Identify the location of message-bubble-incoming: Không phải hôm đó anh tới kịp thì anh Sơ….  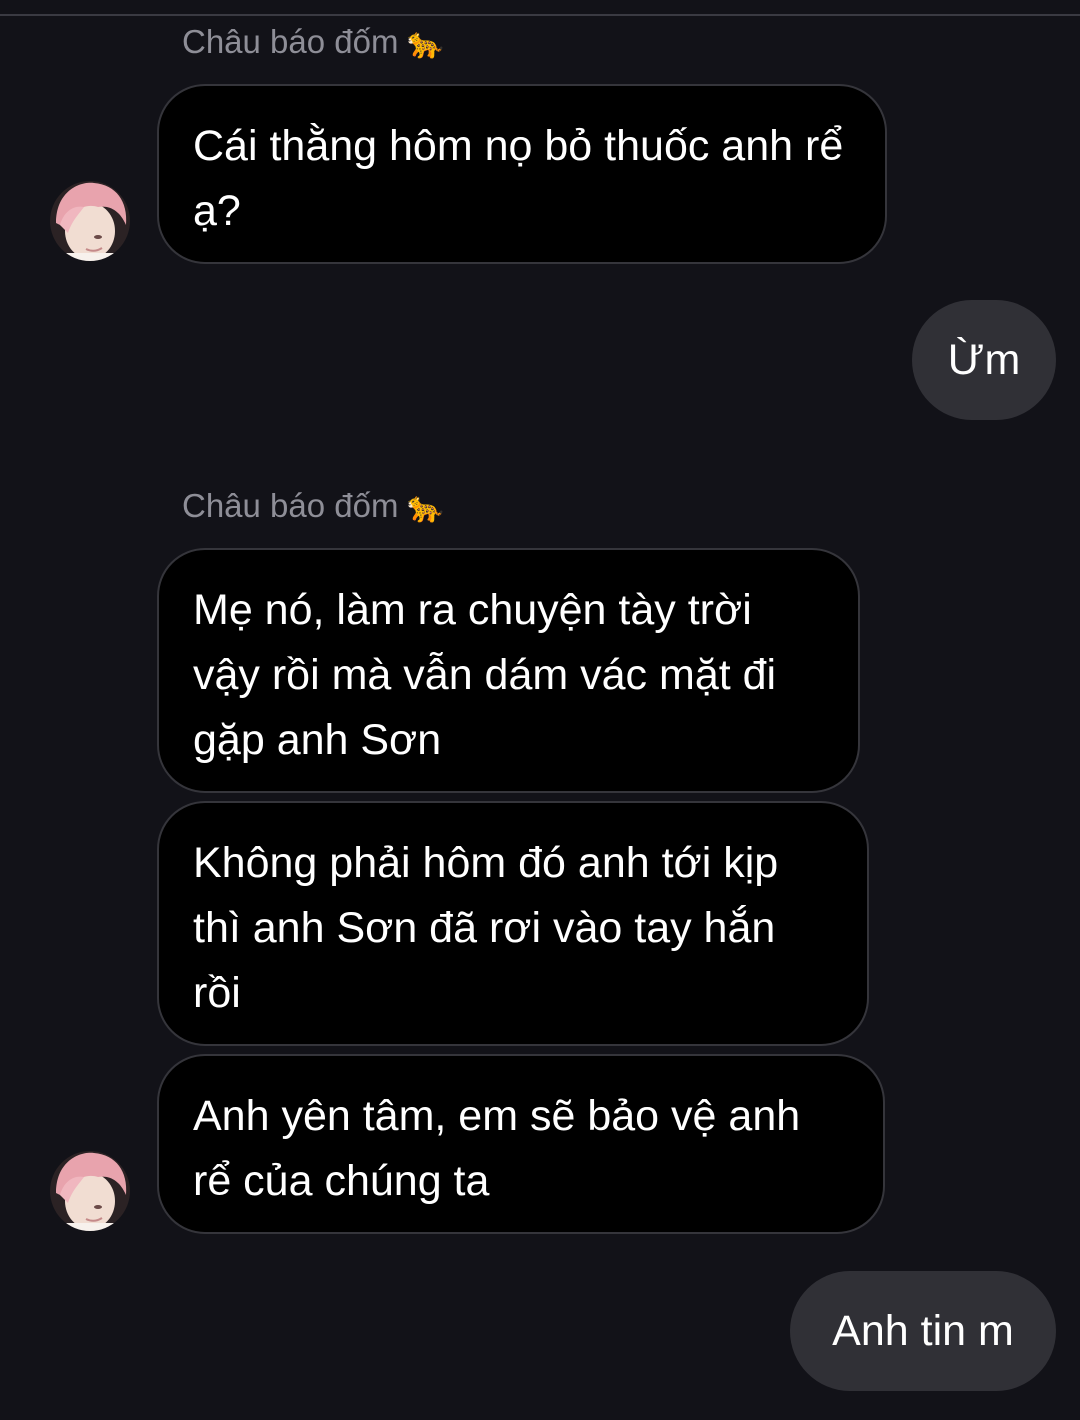
(513, 923).